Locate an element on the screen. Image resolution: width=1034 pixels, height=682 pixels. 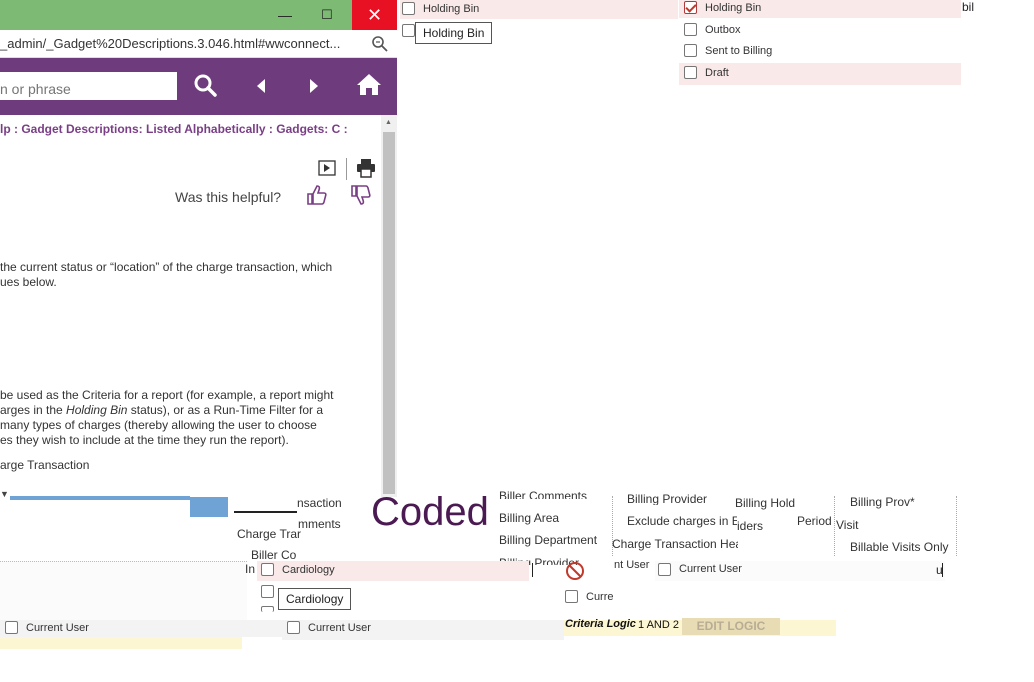
stray-text: In is located at coordinates (250, 569).